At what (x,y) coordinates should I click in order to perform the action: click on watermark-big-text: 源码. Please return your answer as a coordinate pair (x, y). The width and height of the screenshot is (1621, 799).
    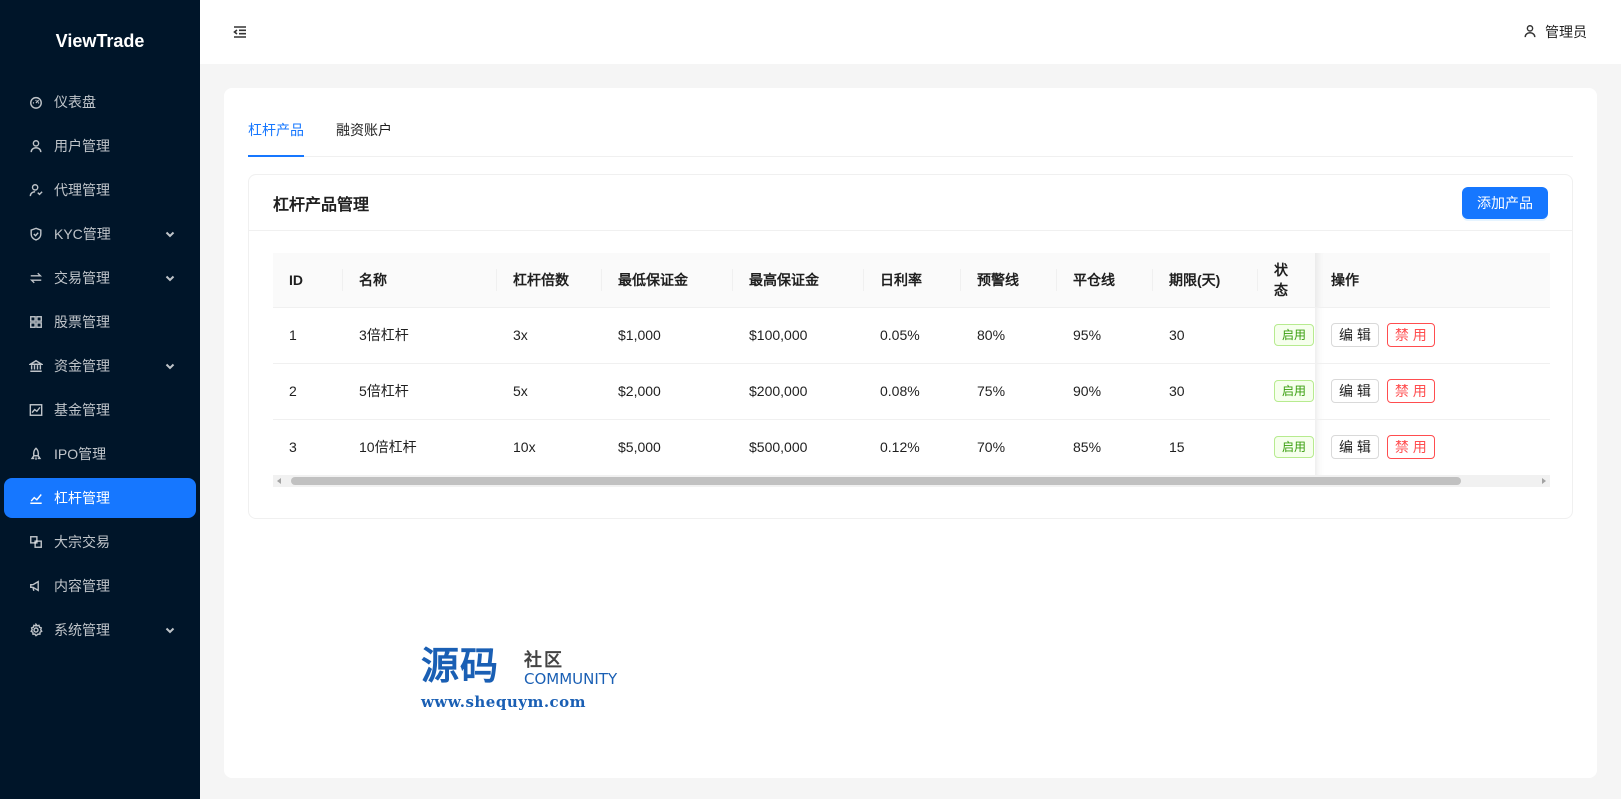
    Looking at the image, I should click on (460, 665).